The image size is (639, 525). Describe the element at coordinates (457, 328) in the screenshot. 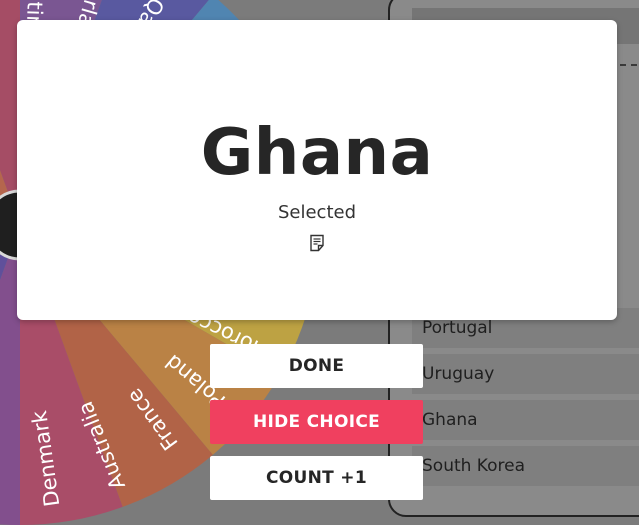

I see `list-item-label: Portugal` at that location.